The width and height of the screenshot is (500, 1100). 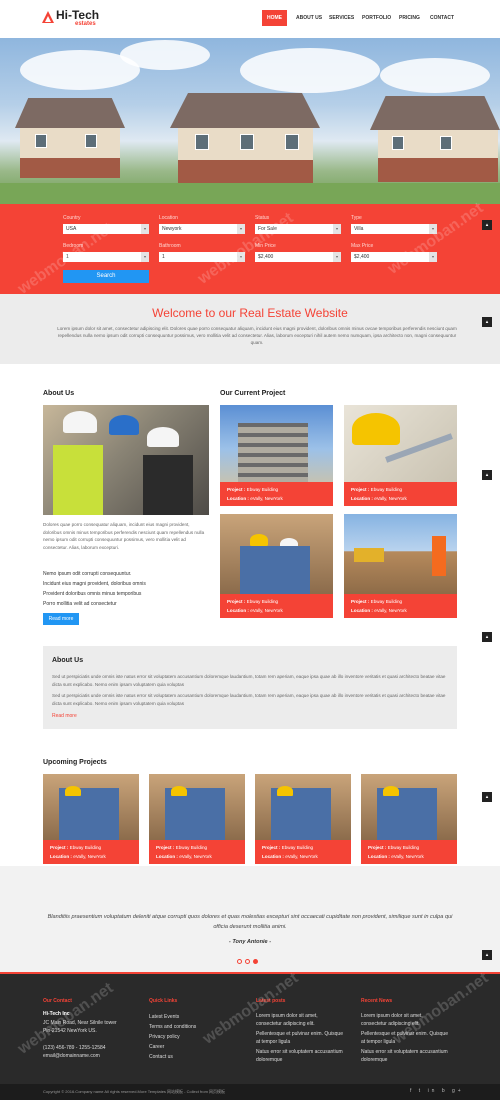 I want to click on bedroom-select: 1 ▾, so click(x=106, y=257).